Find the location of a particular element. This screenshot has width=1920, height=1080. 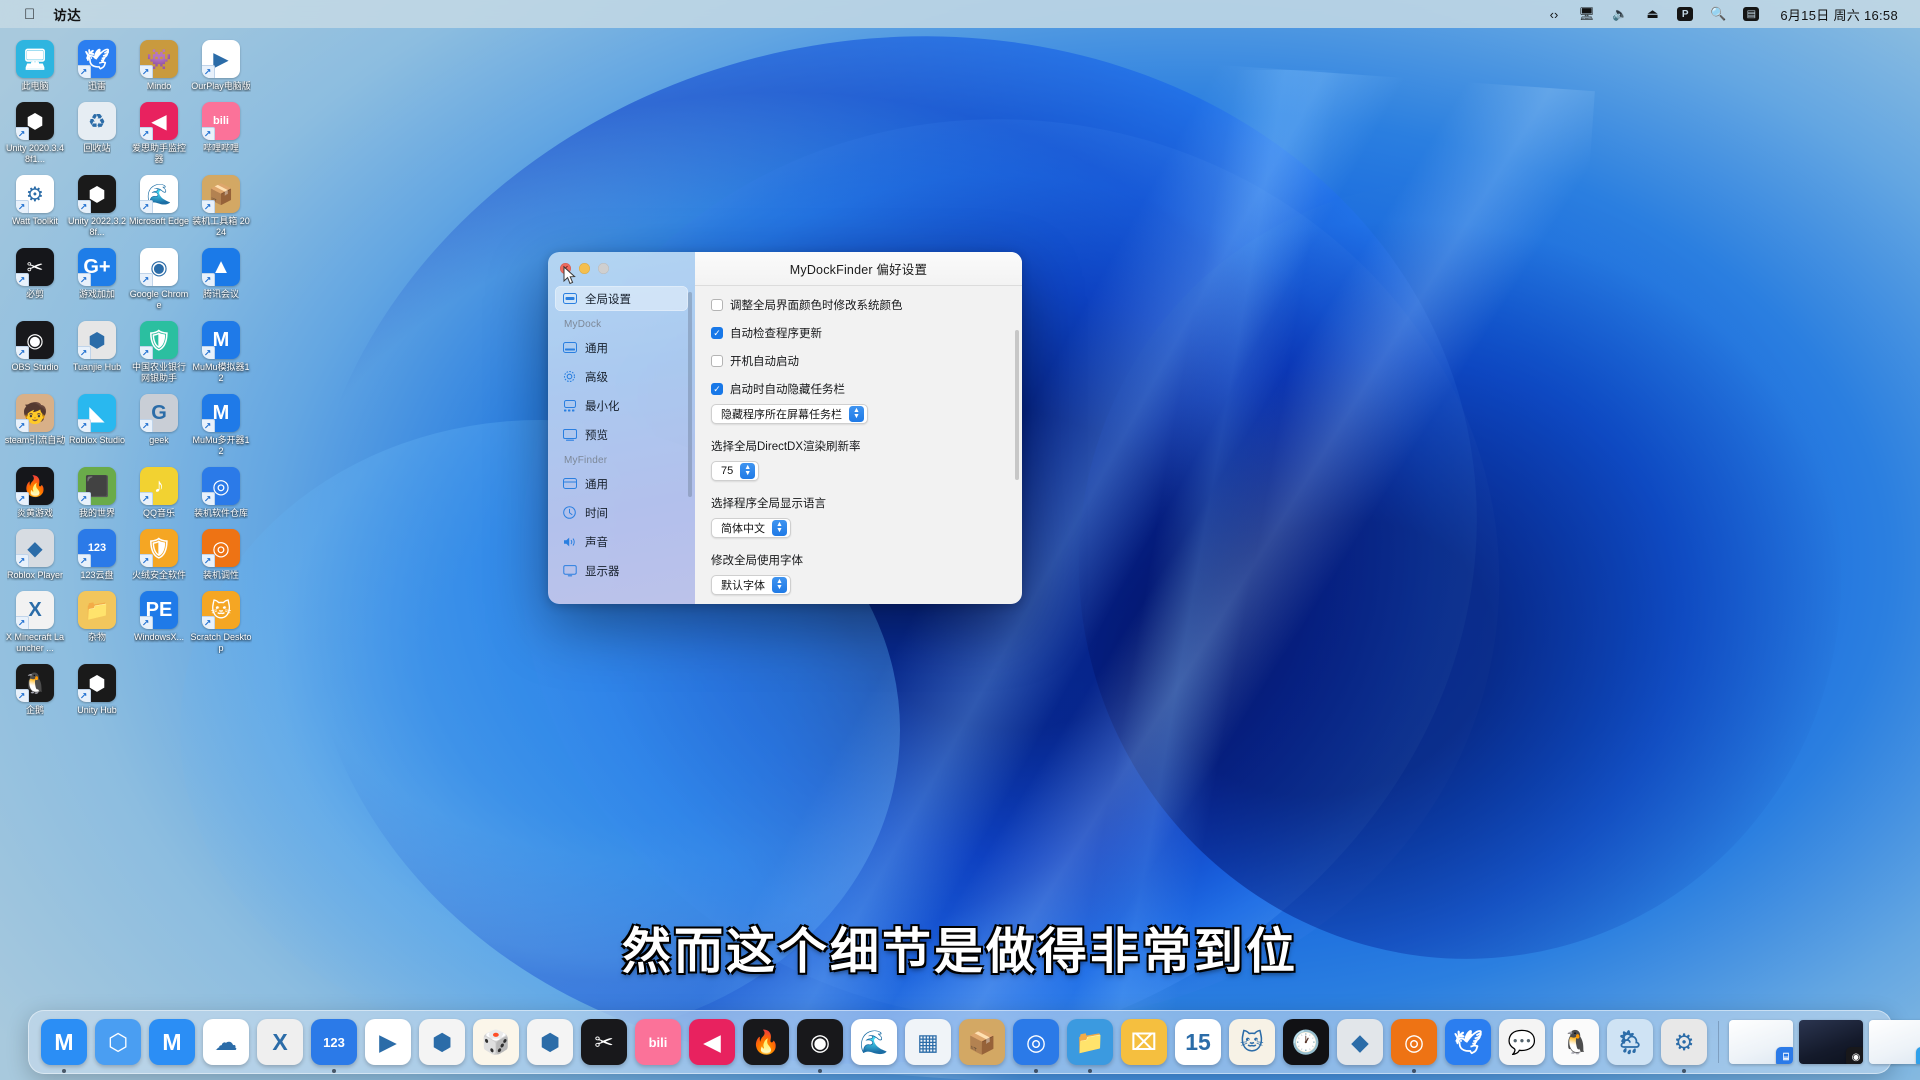

dock-item-123-pan: 123 is located at coordinates (334, 1042).